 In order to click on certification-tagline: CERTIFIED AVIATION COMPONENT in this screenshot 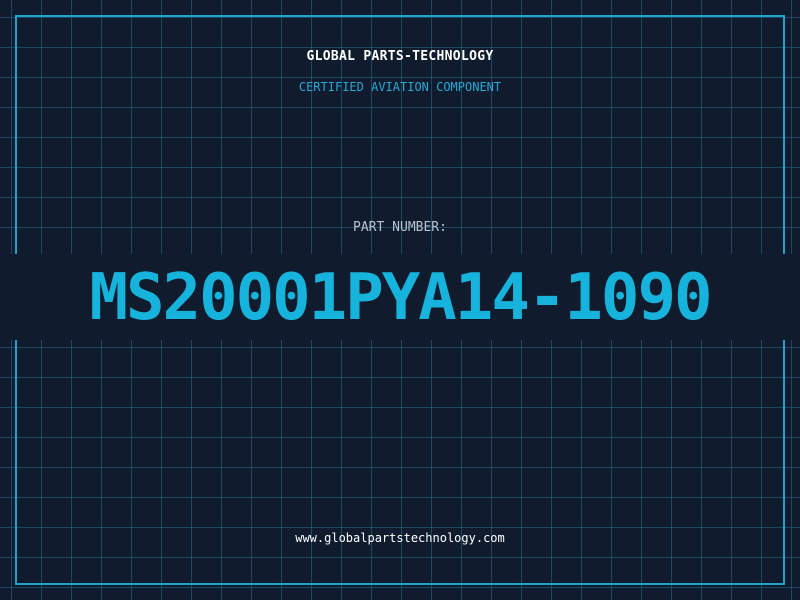, I will do `click(400, 87)`.